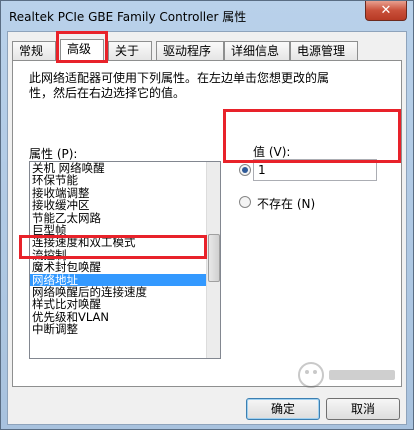 Image resolution: width=414 pixels, height=430 pixels. What do you see at coordinates (119, 279) in the screenshot?
I see `list-item: 网络地址` at bounding box center [119, 279].